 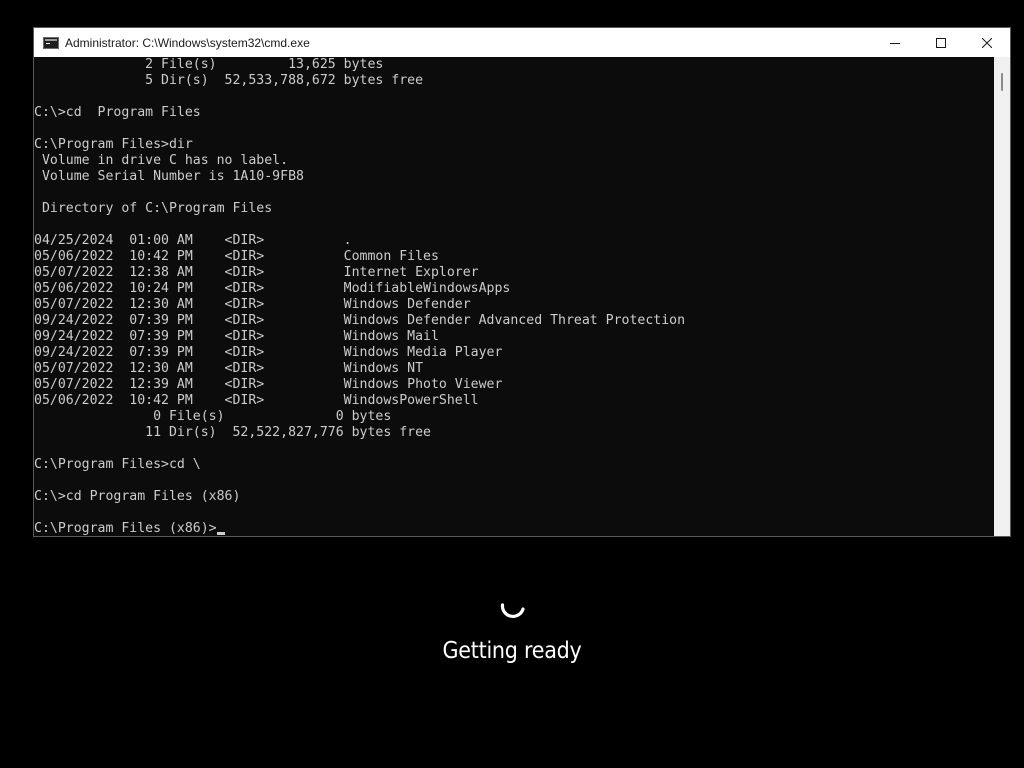 What do you see at coordinates (232, 432) in the screenshot?
I see `console-line: 11 Dir(s) 52,522,827,776 bytes free` at bounding box center [232, 432].